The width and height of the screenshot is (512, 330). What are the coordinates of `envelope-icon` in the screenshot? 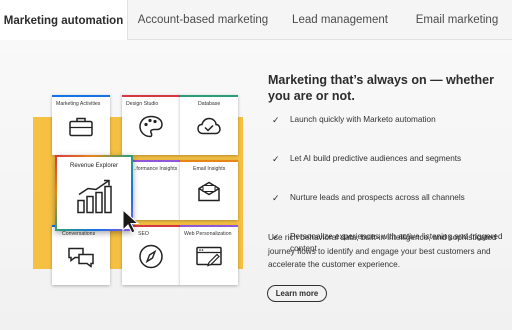 It's located at (209, 194).